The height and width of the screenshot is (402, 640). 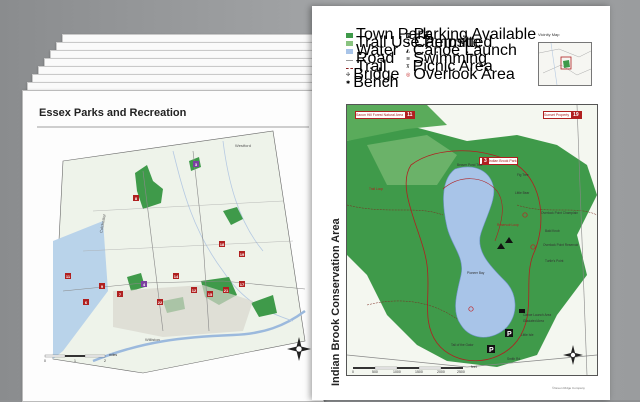 What do you see at coordinates (348, 83) in the screenshot?
I see `bench-icon: ✱` at bounding box center [348, 83].